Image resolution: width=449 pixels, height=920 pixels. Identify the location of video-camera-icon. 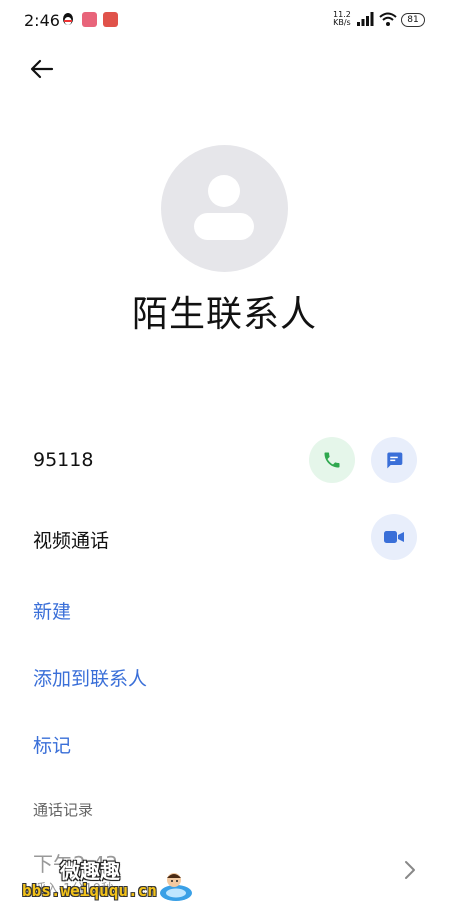
(394, 537).